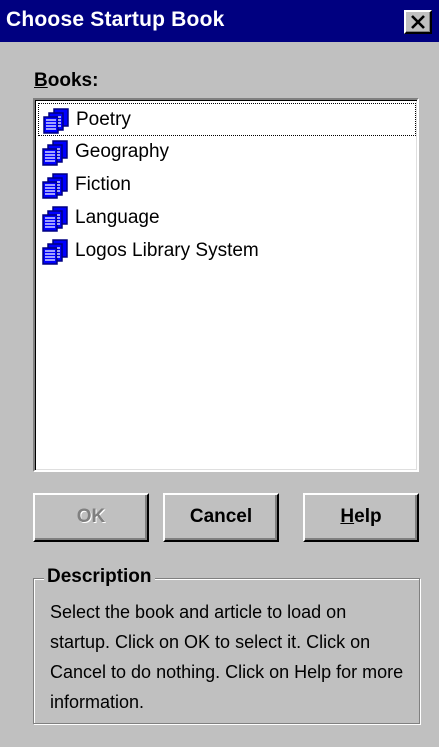  Describe the element at coordinates (347, 516) in the screenshot. I see `help-button-mnemonic: H` at that location.